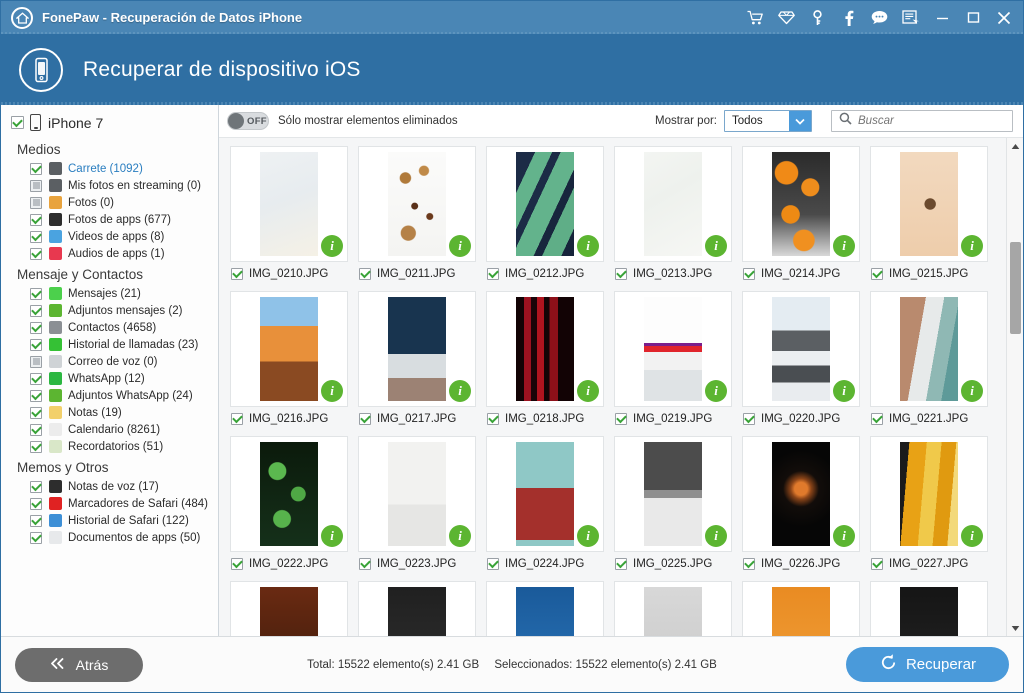 The height and width of the screenshot is (693, 1024). Describe the element at coordinates (109, 168) in the screenshot. I see `sidebar-item-carrete-1092: Carrete (1092)` at that location.